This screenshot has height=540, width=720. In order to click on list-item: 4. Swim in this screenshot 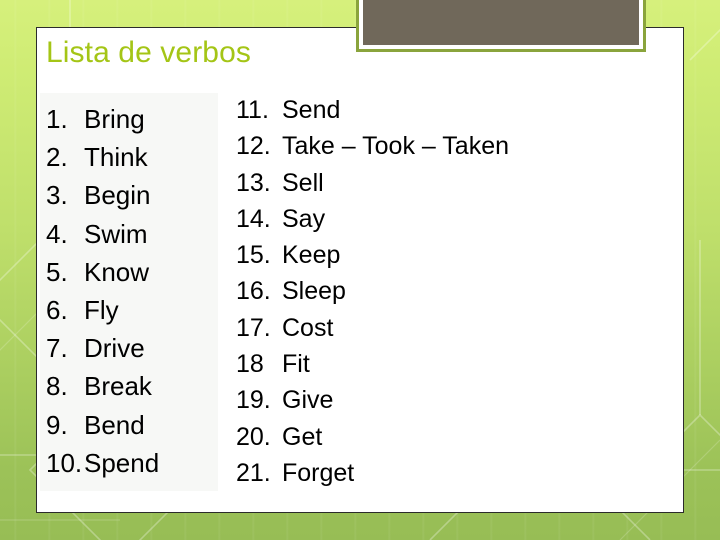, I will do `click(136, 234)`.